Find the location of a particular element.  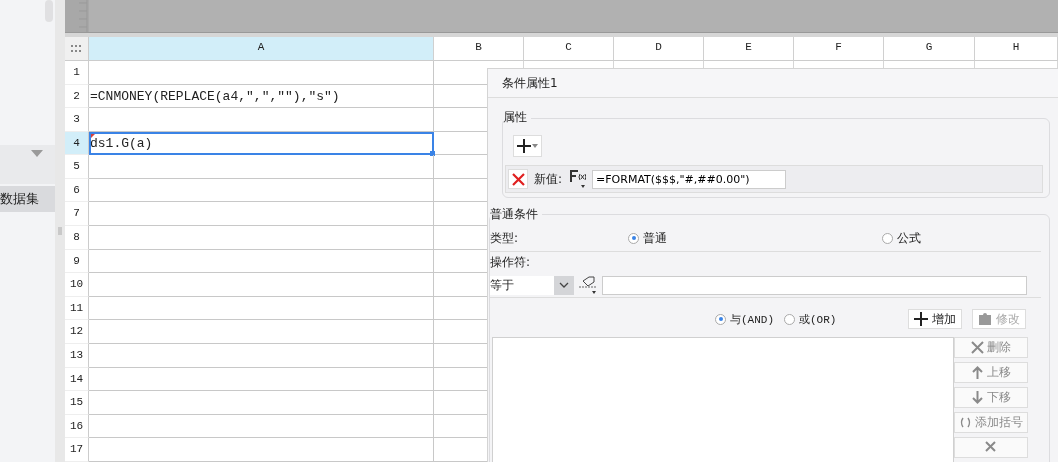

sidebar-item: 数据集 is located at coordinates (27, 199).